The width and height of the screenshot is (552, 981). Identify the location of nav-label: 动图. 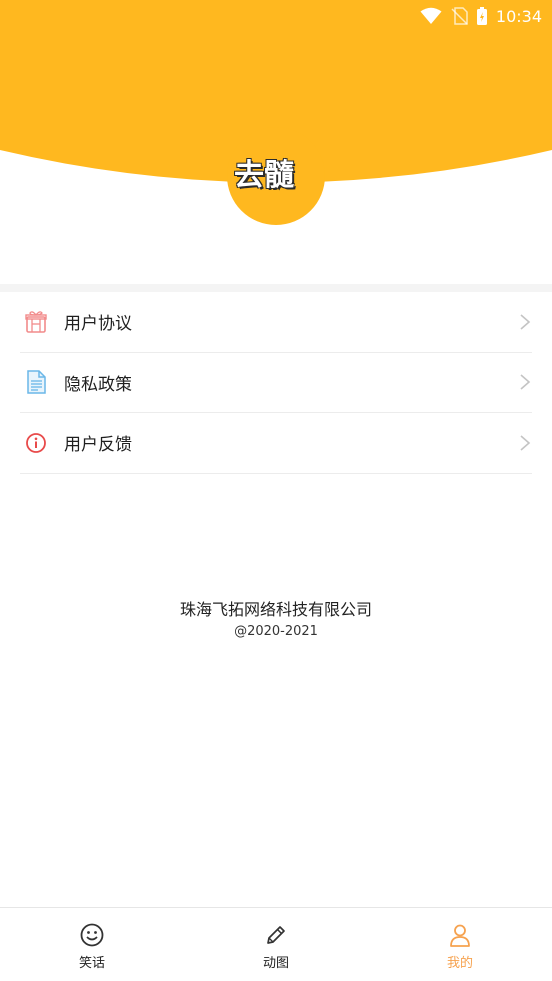
(275, 963).